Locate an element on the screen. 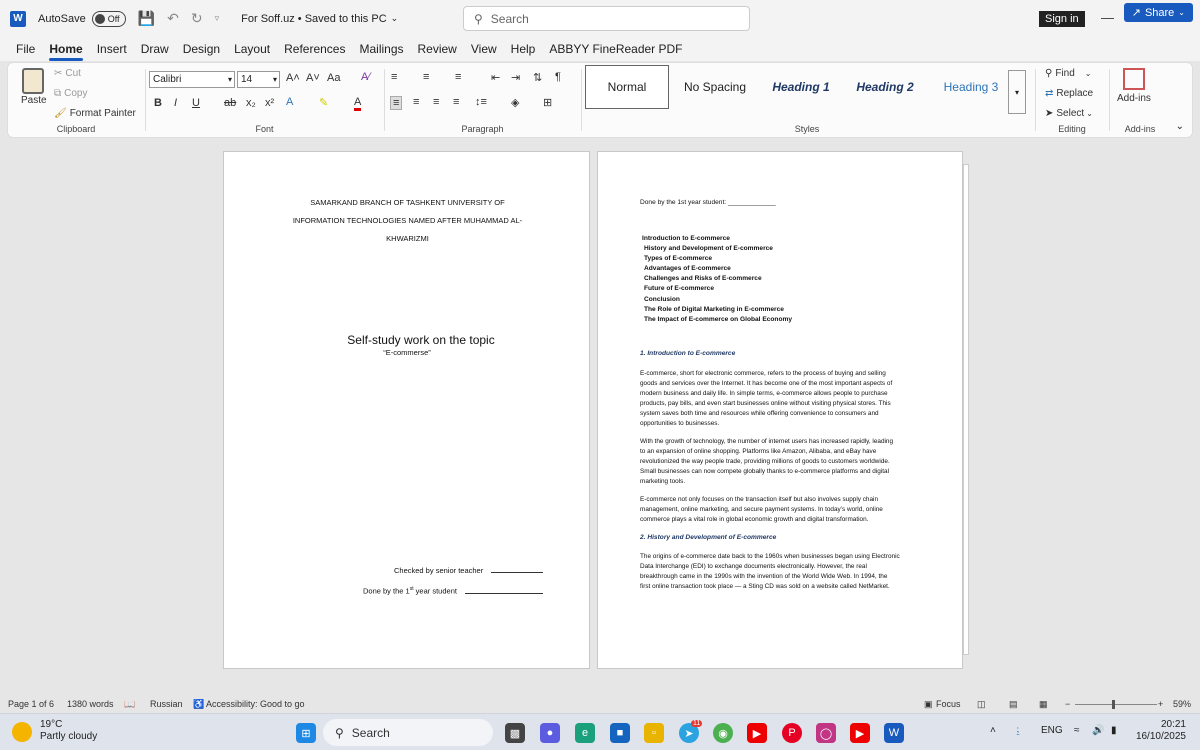 The image size is (1200, 750). text-effects-icon: A is located at coordinates (289, 102).